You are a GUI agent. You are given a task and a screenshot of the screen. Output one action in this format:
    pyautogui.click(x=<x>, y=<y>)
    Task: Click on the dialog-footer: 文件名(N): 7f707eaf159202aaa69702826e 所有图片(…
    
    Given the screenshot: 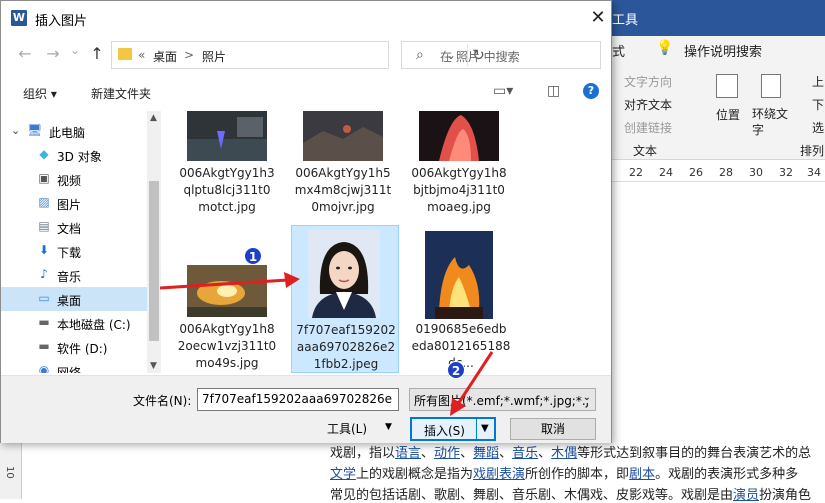 What is the action you would take?
    pyautogui.click(x=306, y=409)
    